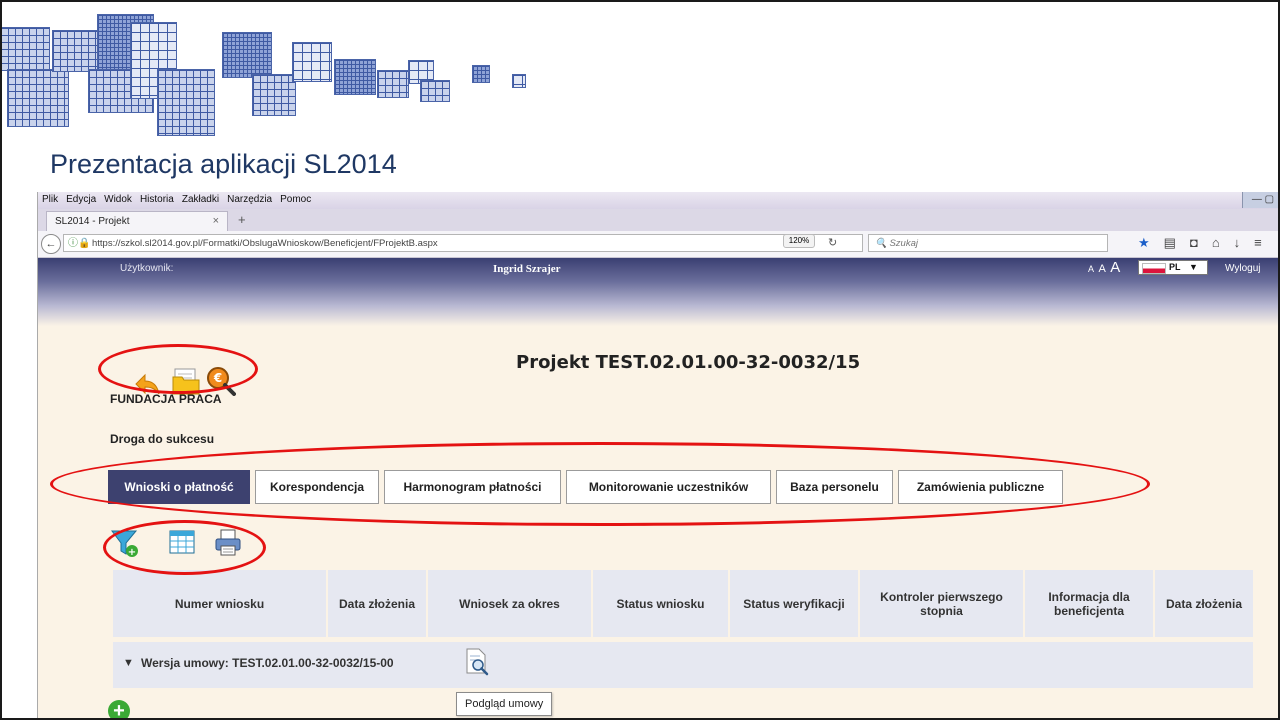 This screenshot has width=1280, height=720. I want to click on font-size-controls: A A A, so click(1104, 268).